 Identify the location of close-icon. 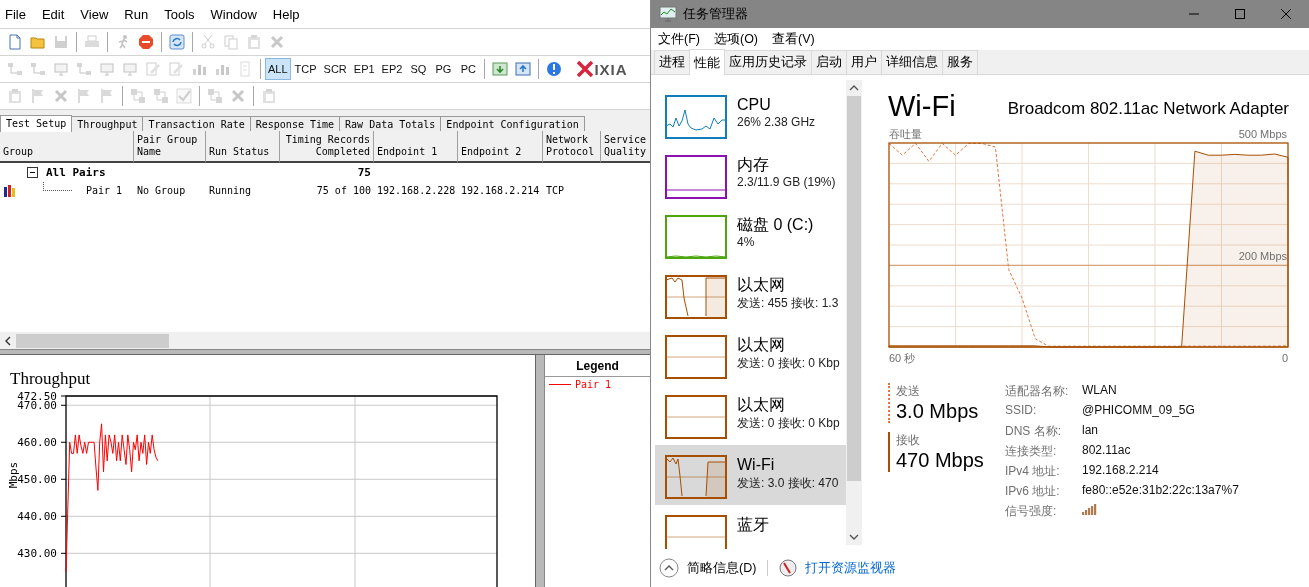
(1286, 14).